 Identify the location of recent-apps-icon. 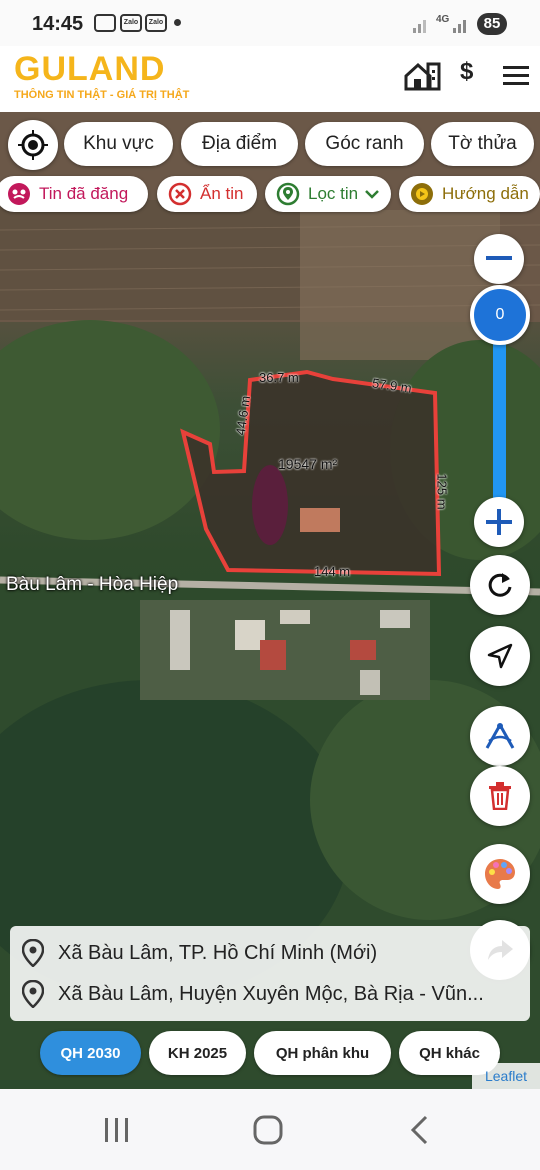
(117, 1130).